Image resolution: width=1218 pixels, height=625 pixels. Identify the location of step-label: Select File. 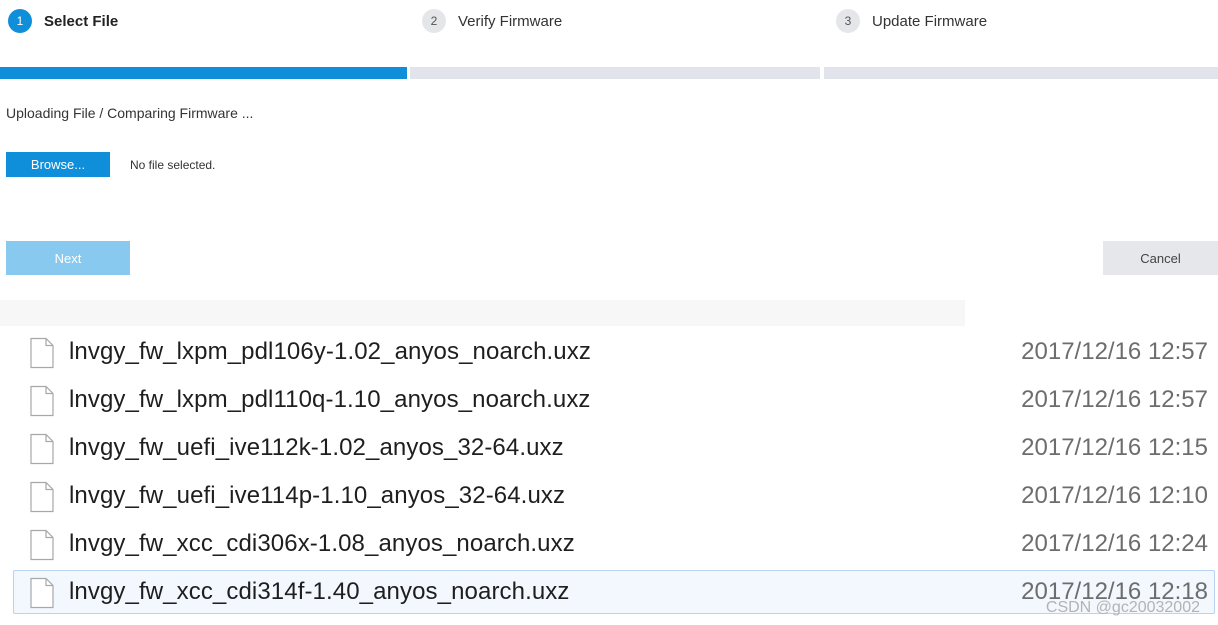
(81, 21).